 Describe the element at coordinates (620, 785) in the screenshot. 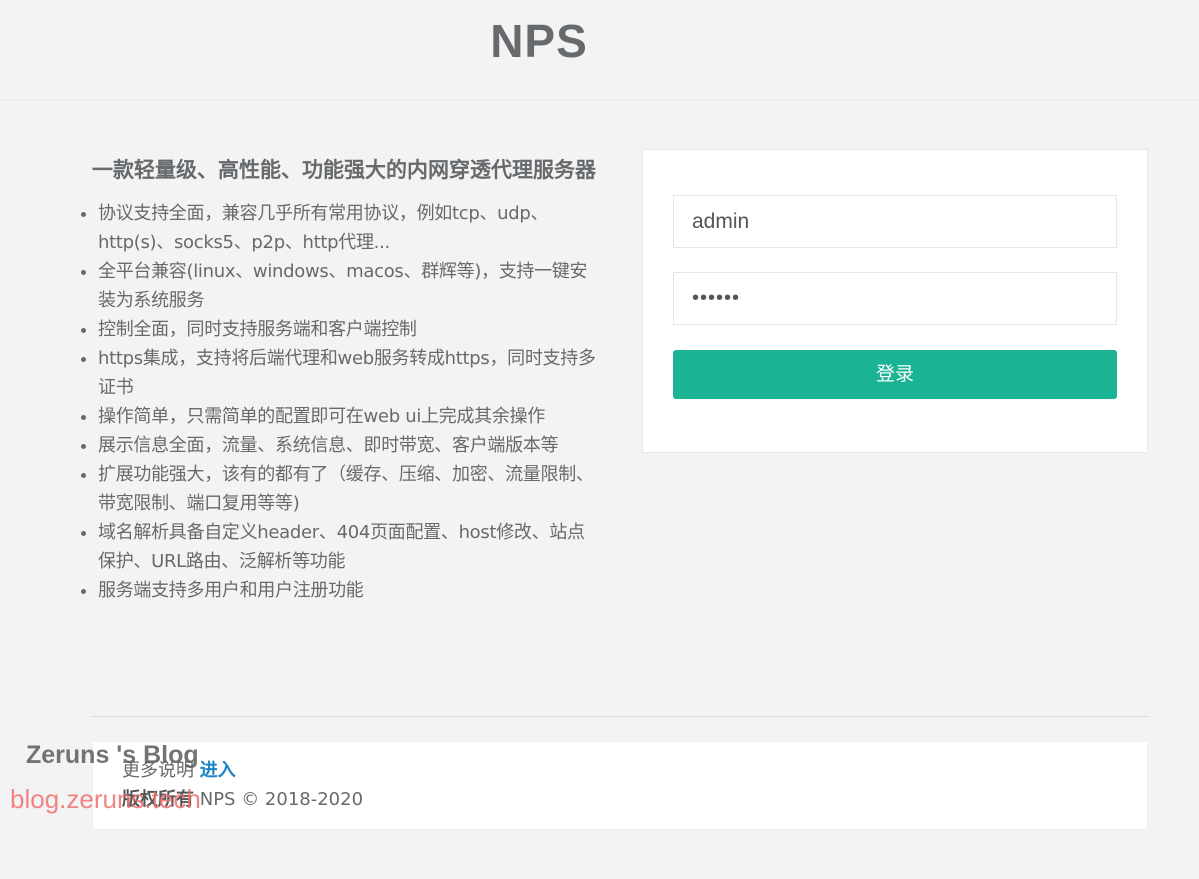

I see `page-footer: 更多说明 进入 版权所有 NPS © 2018-2020` at that location.